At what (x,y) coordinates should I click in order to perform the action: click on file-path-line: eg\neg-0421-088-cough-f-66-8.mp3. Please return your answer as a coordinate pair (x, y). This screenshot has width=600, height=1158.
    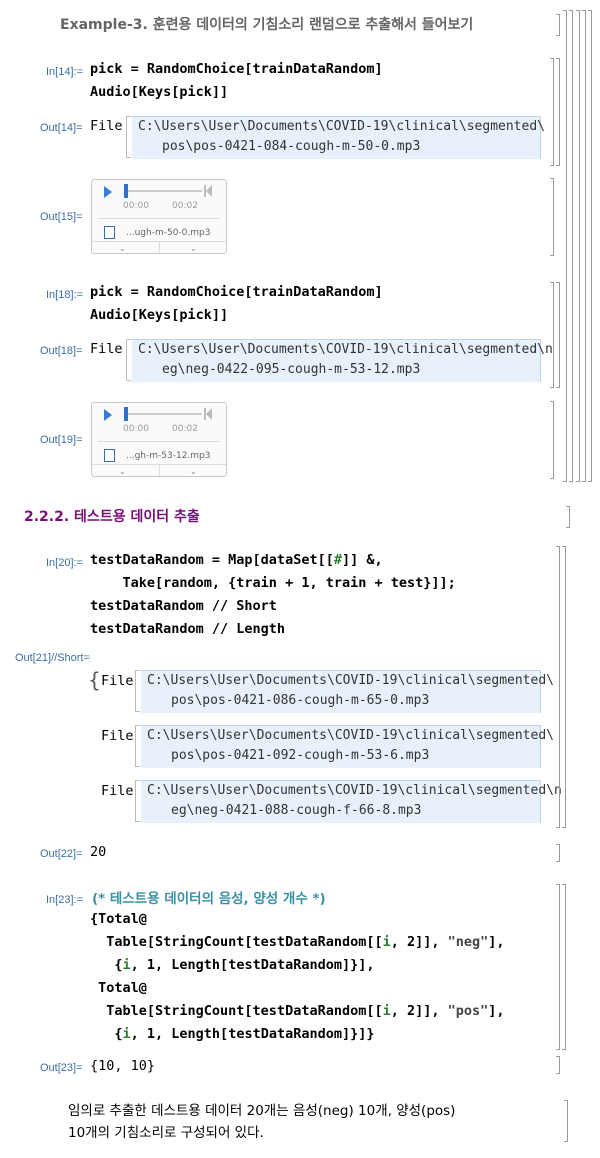
    Looking at the image, I should click on (296, 810).